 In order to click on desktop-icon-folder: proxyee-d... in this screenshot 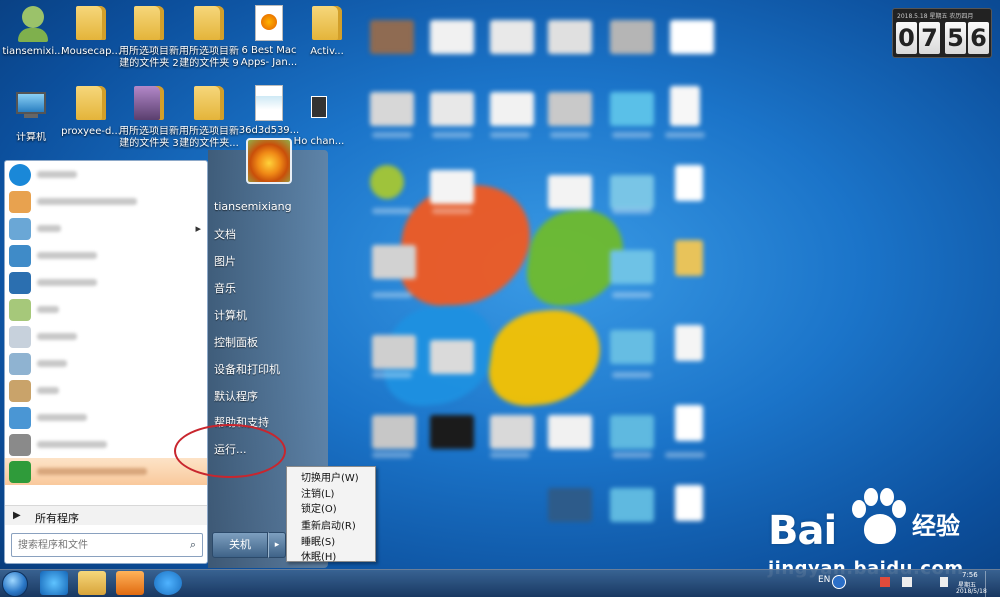, I will do `click(91, 111)`.